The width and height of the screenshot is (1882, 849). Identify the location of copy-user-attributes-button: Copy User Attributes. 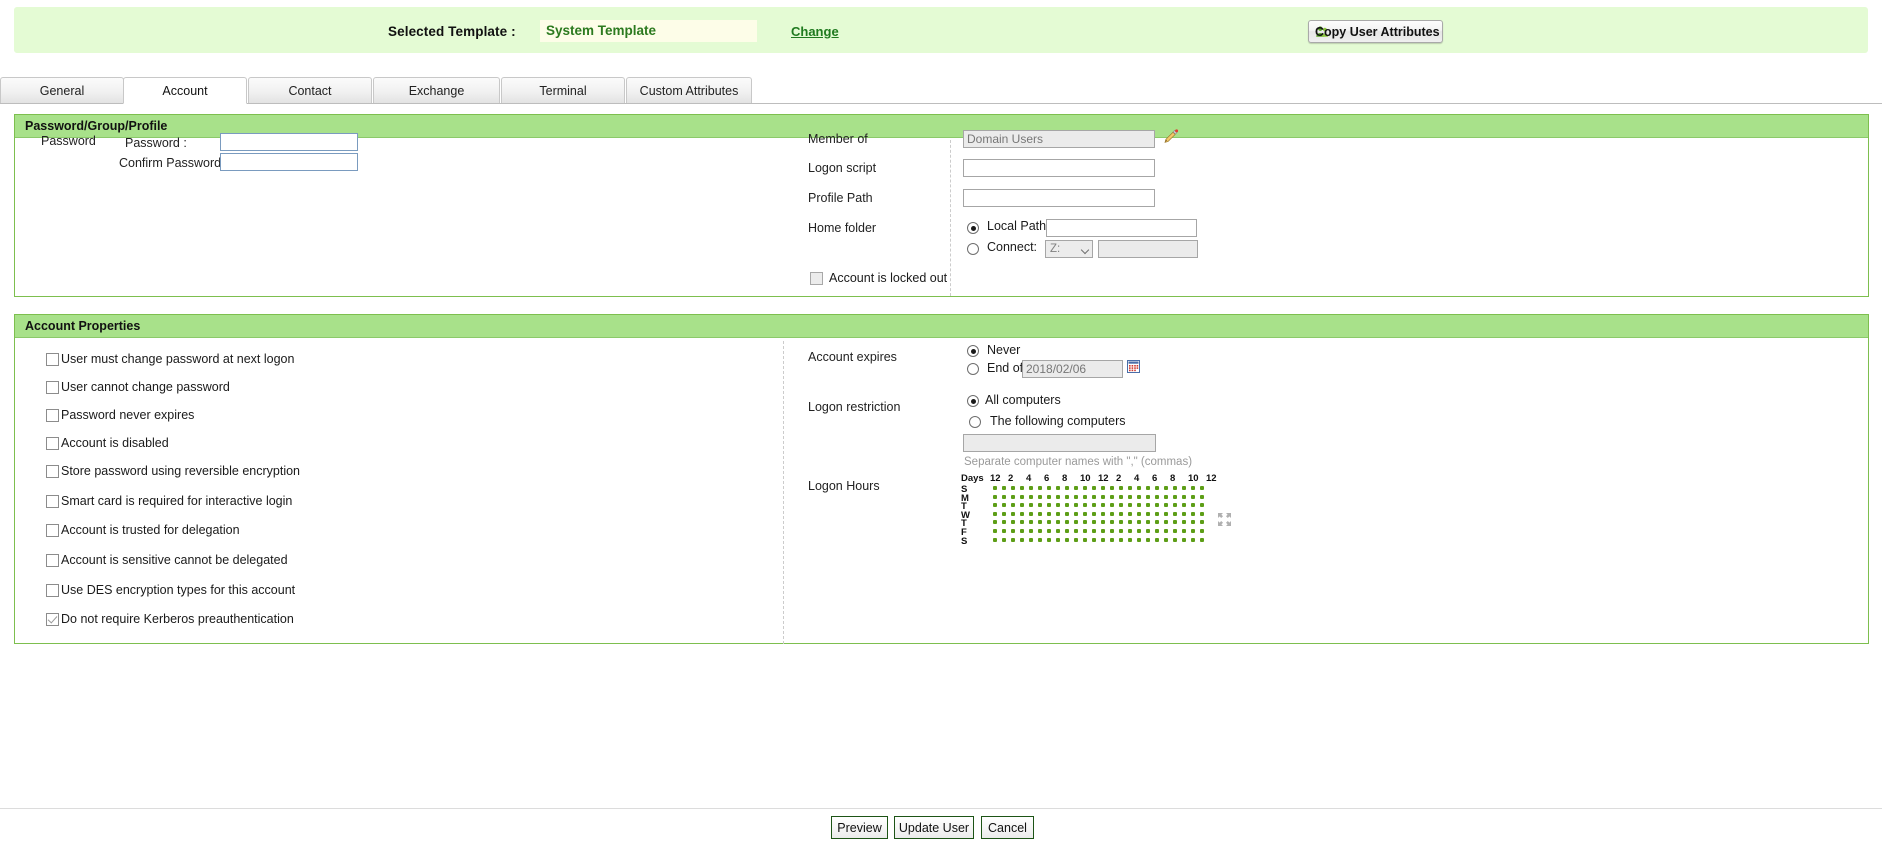
(1375, 31).